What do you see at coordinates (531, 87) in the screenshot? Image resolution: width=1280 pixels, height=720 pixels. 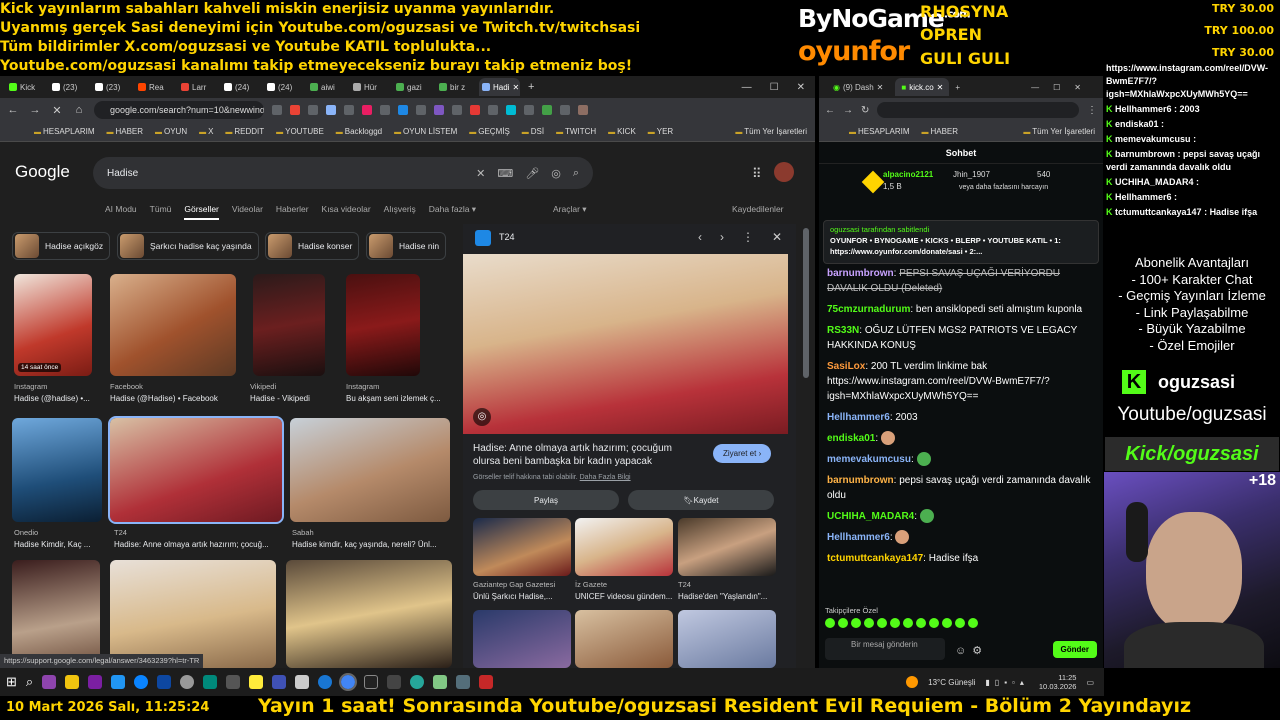 I see `new-tab-icon: +` at bounding box center [531, 87].